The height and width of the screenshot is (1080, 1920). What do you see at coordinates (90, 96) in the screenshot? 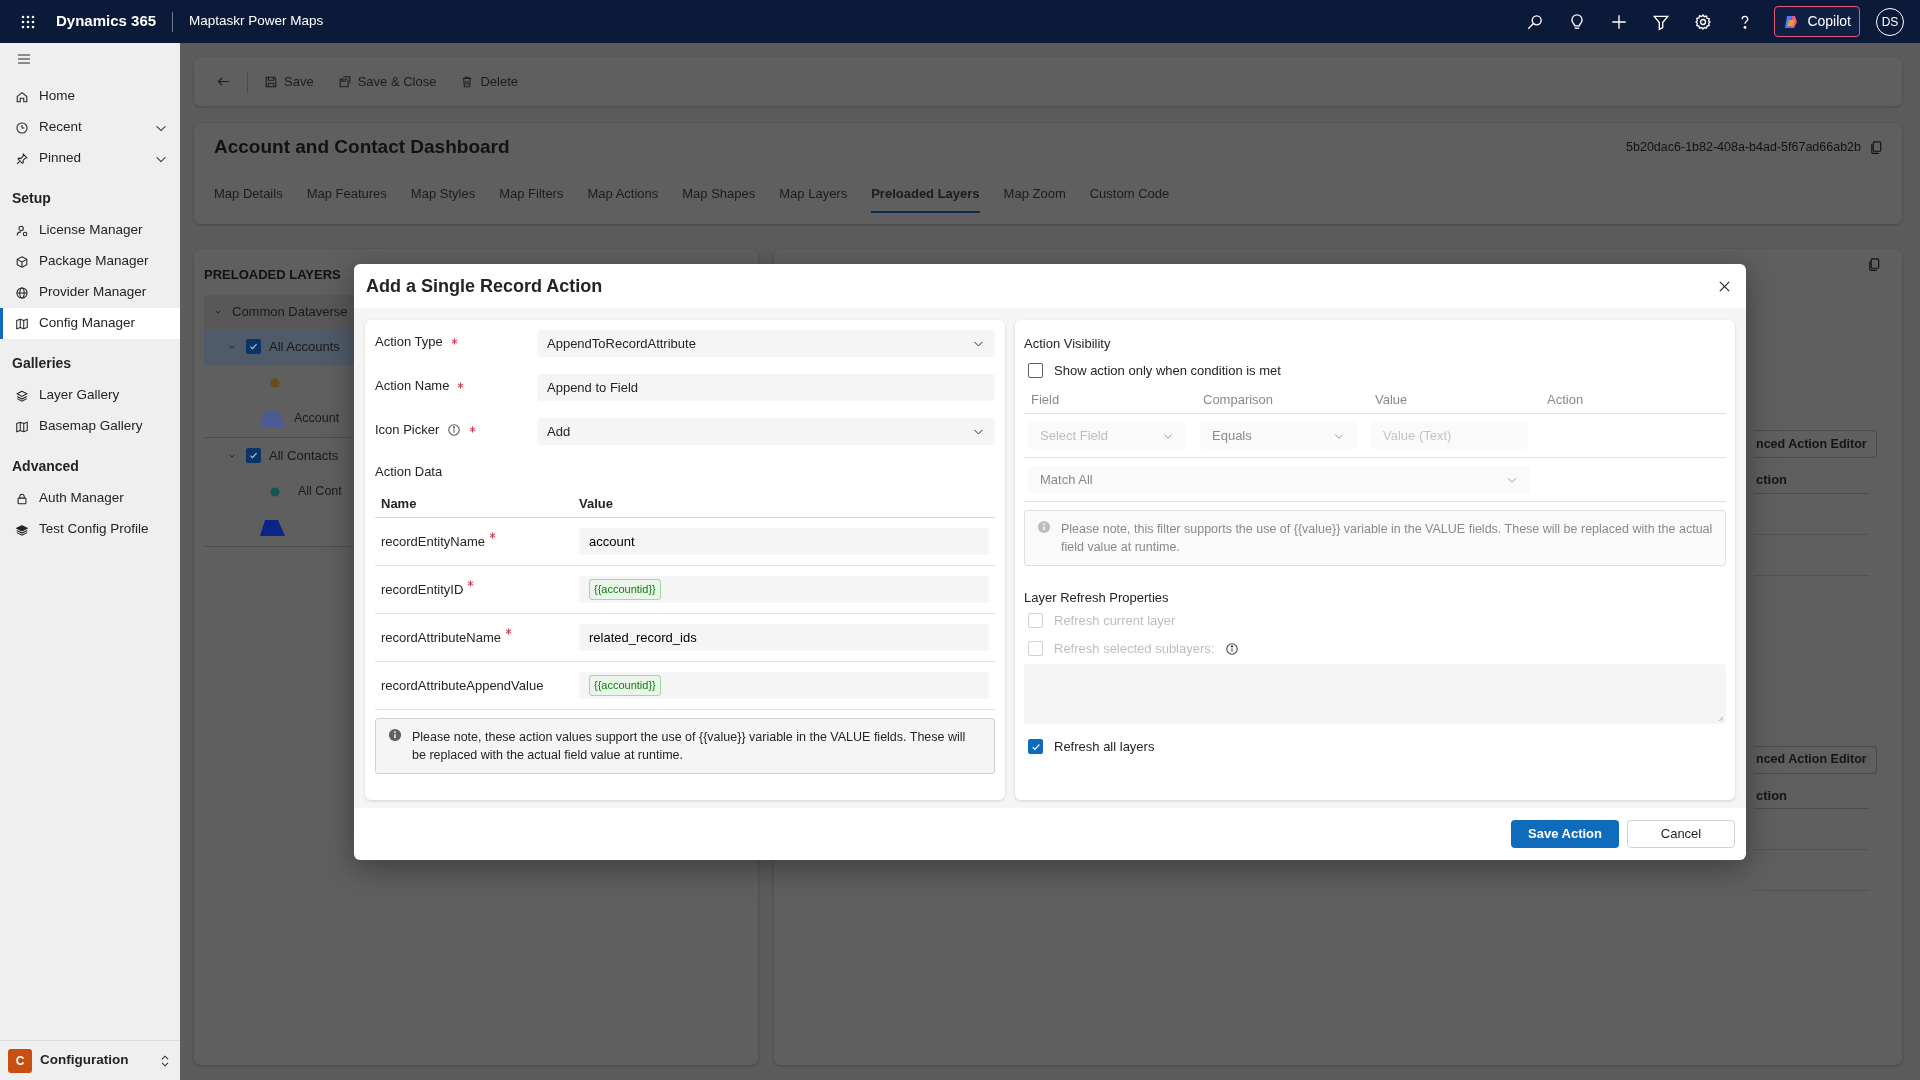
I see `nav-item: Home` at bounding box center [90, 96].